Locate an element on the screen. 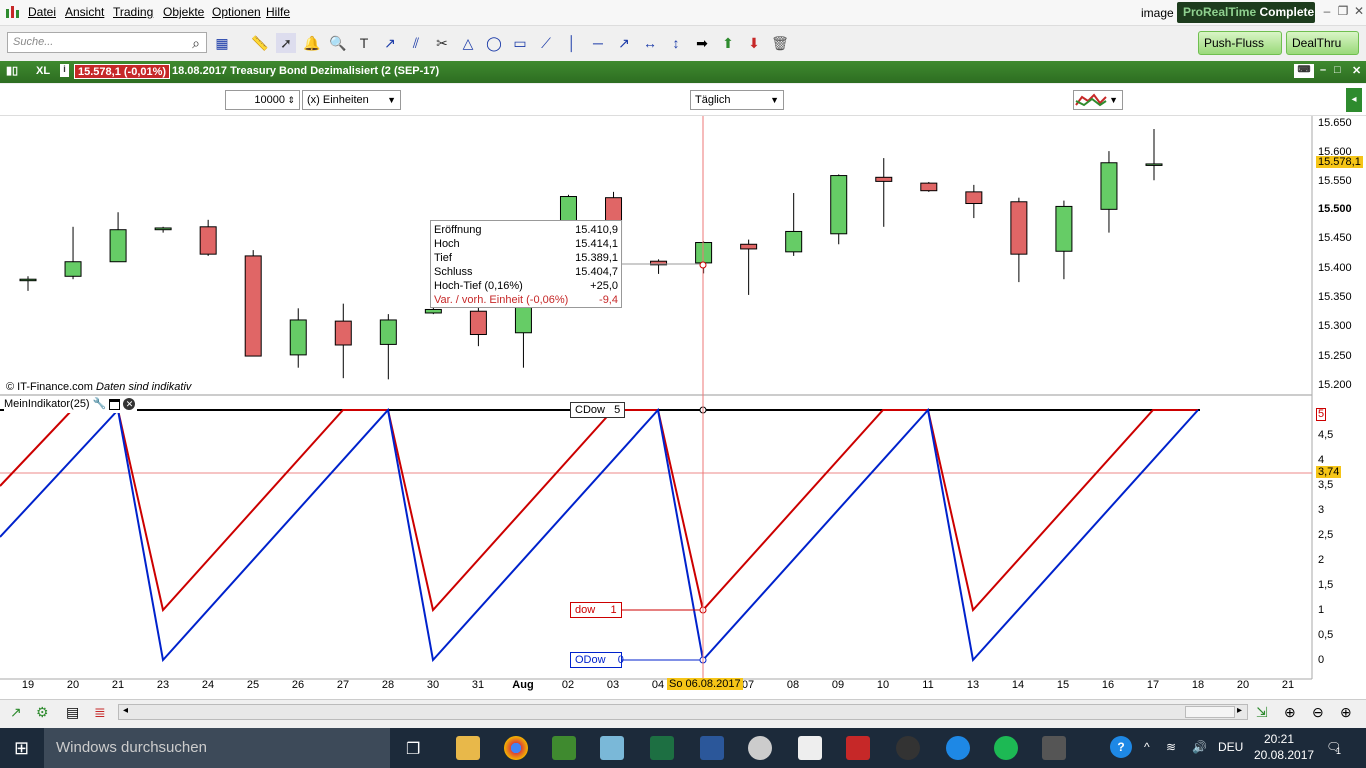 The height and width of the screenshot is (768, 1366). chrome-icon is located at coordinates (516, 748).